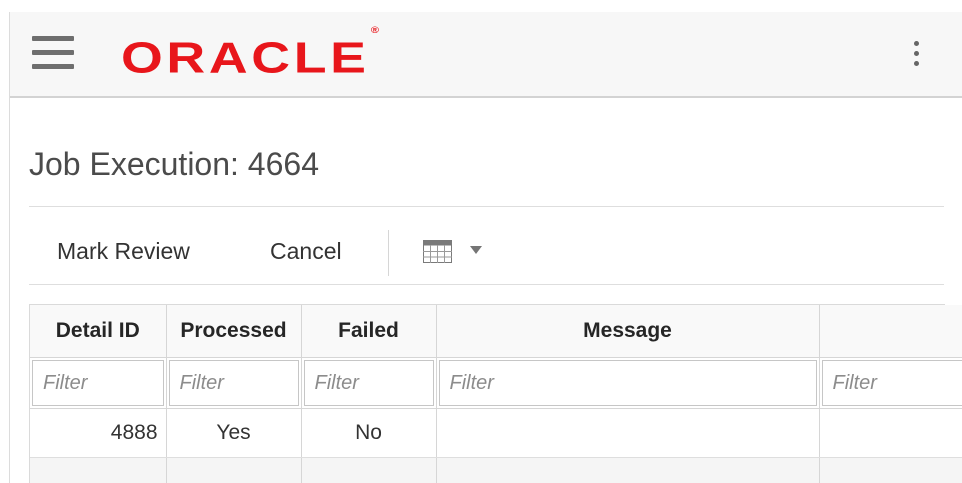 Image resolution: width=962 pixels, height=483 pixels. Describe the element at coordinates (98, 383) in the screenshot. I see `detail-id-filter-input` at that location.